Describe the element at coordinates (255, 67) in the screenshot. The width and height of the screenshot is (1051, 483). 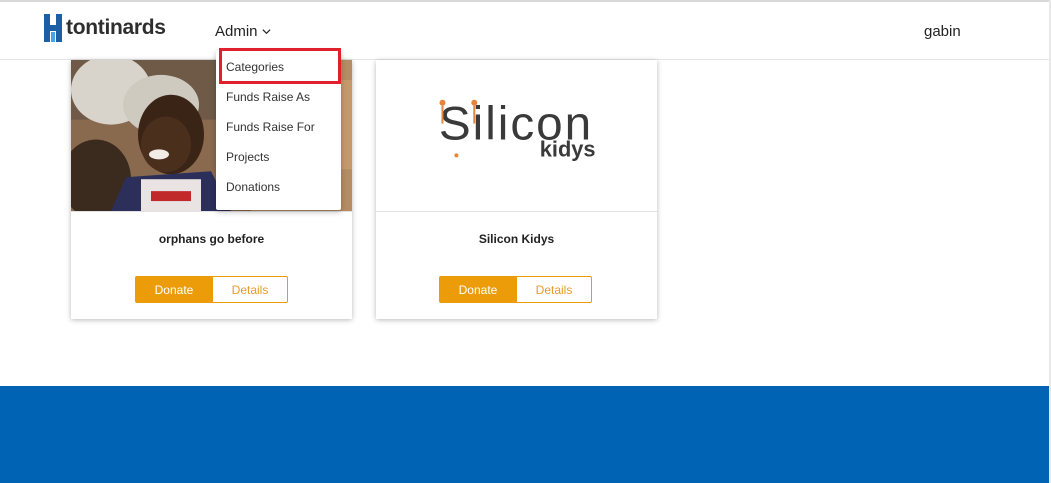
I see `menu-item-categories: Categories` at that location.